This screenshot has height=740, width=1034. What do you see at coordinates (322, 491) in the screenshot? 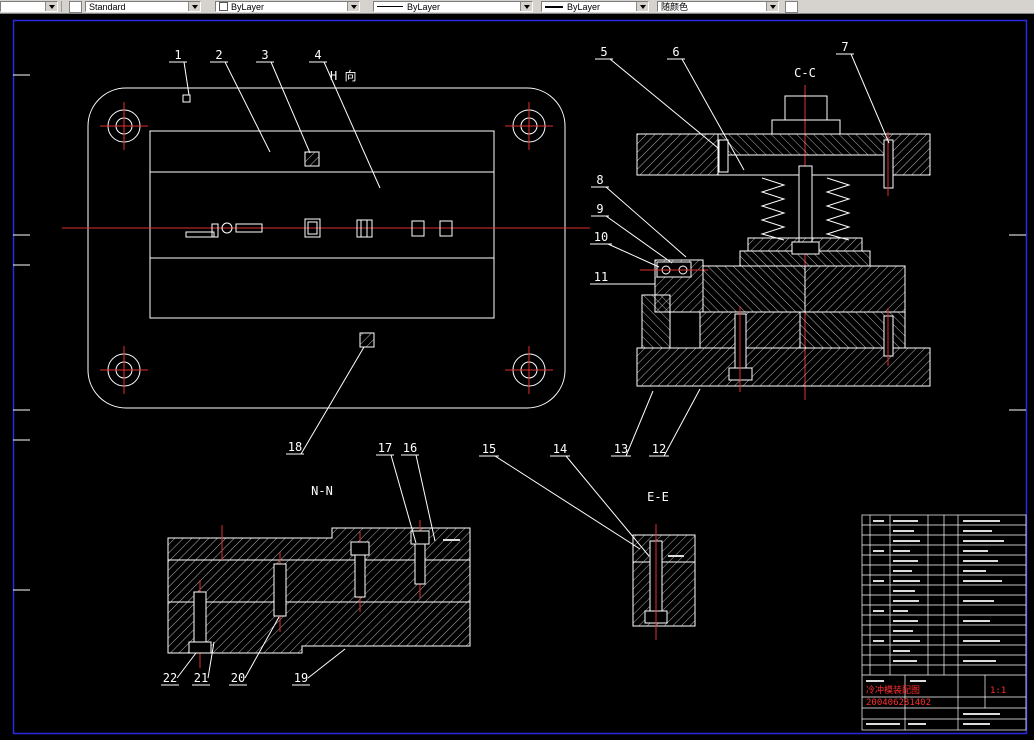
I see `view-label-nn: N-N` at bounding box center [322, 491].